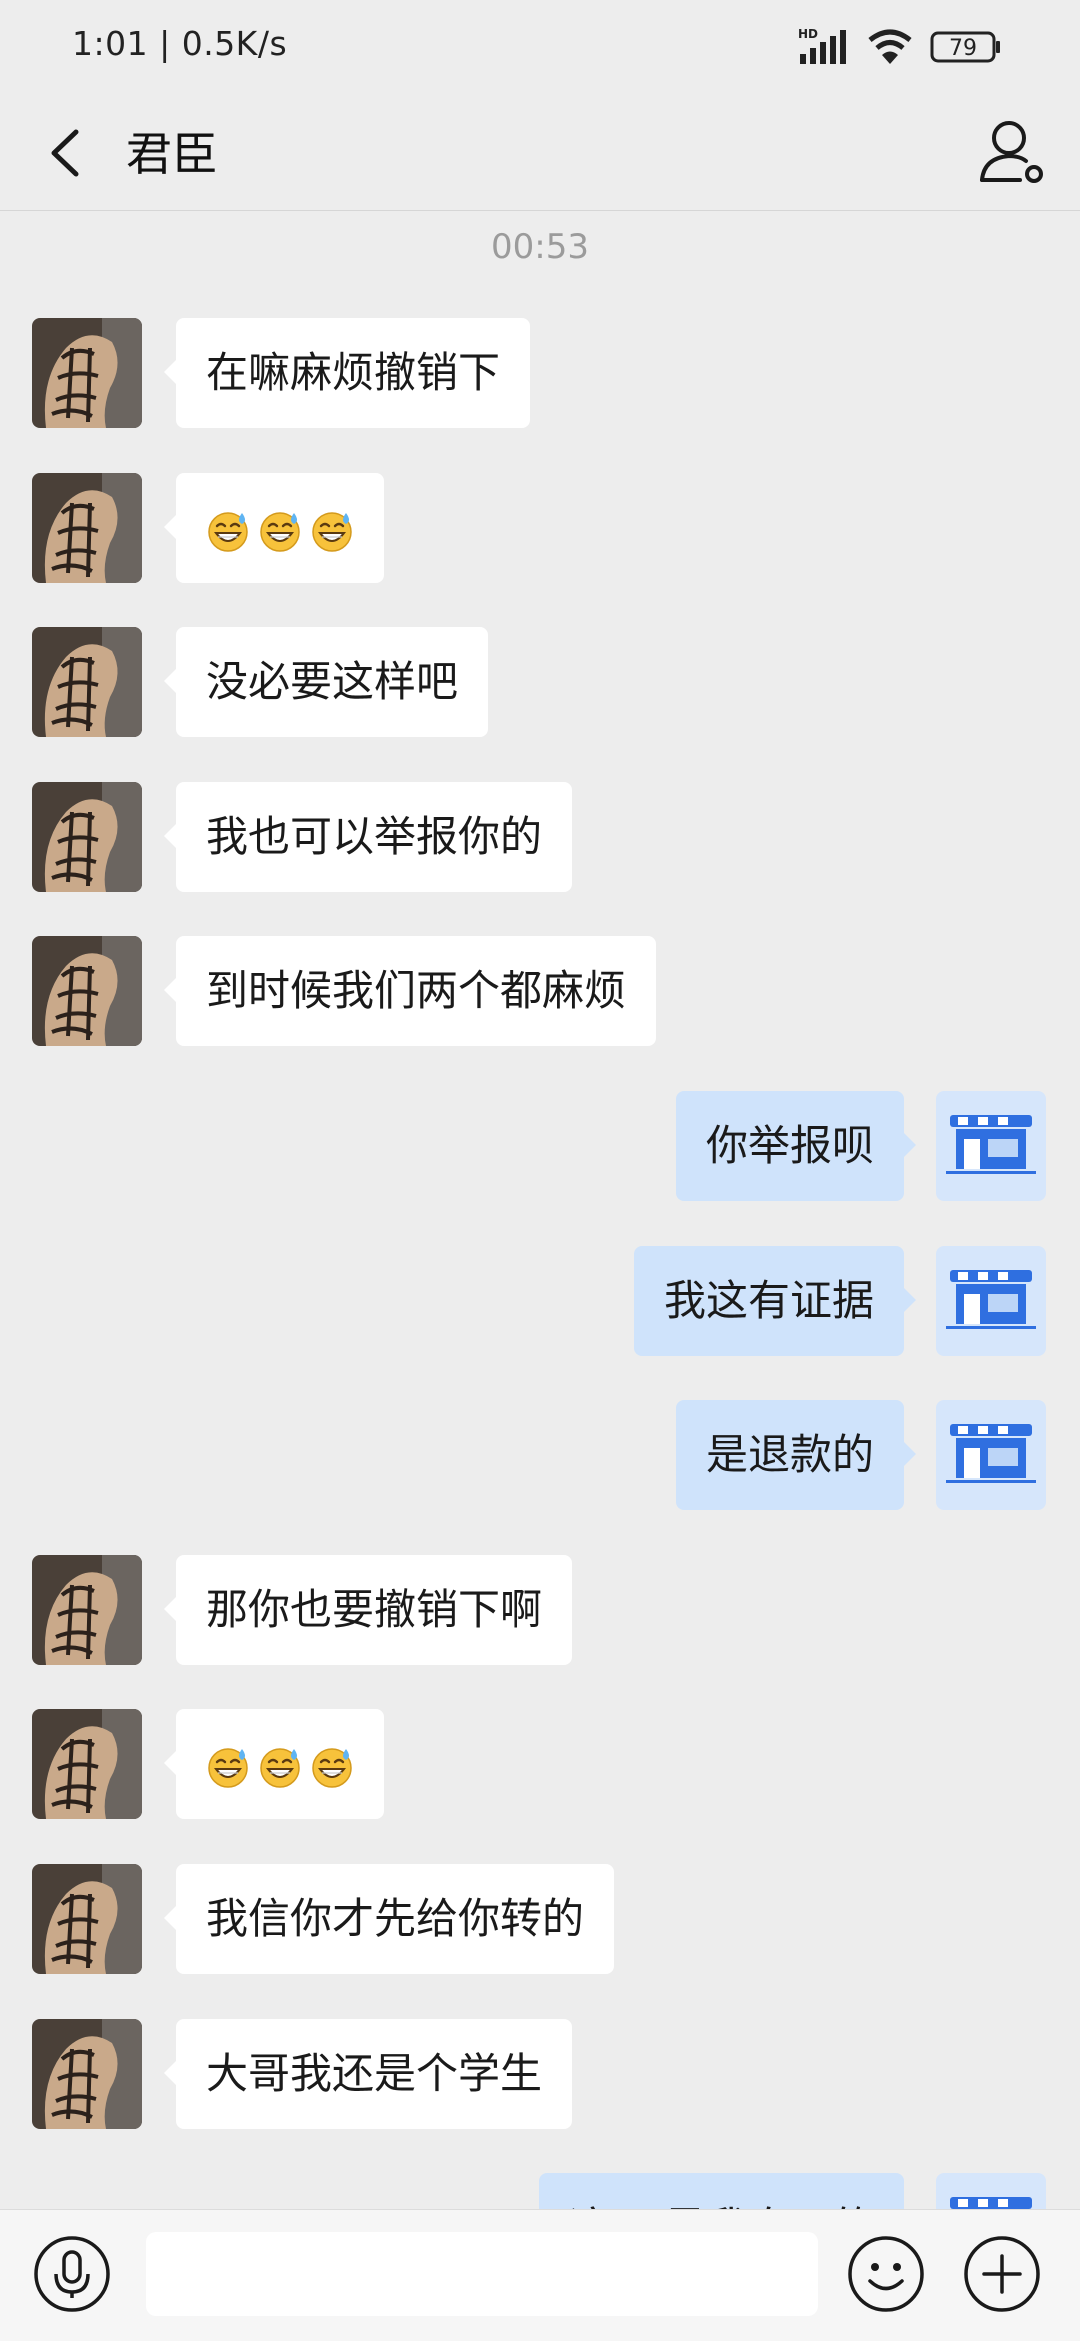 This screenshot has height=2341, width=1080. Describe the element at coordinates (808, 34) in the screenshot. I see `network-label: HD` at that location.